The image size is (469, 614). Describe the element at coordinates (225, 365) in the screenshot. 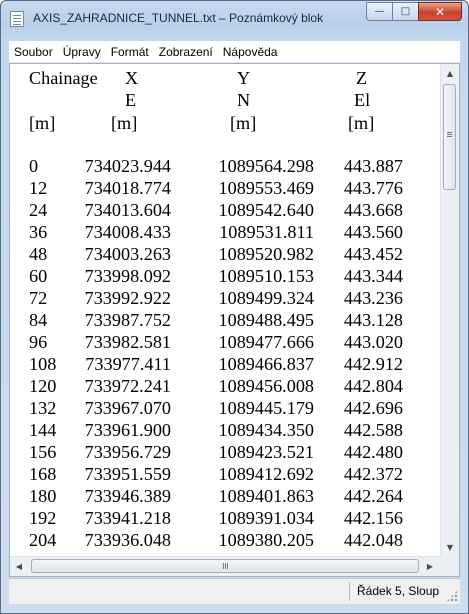

I see `table-row: 108 733977.411 1089466.837 442.912` at that location.